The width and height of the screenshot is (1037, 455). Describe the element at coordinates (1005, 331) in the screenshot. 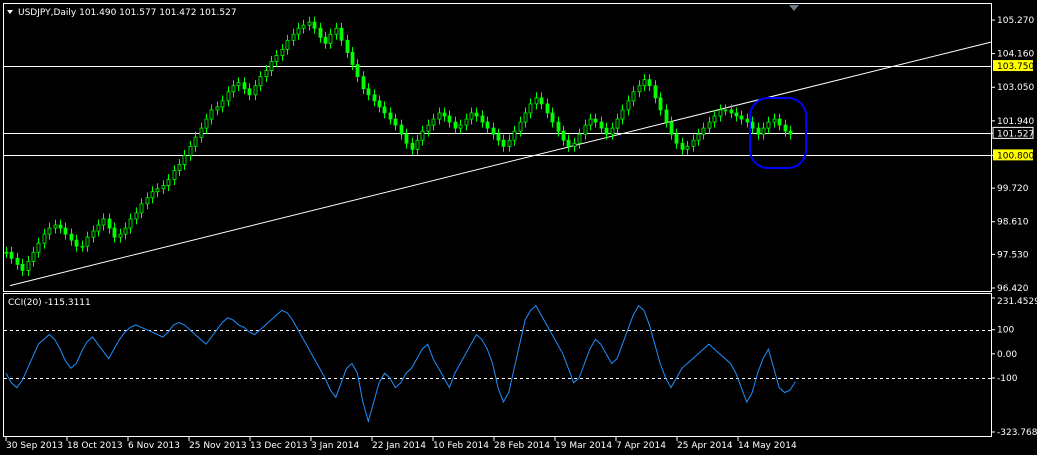

I see `cci-axis-label: 100` at that location.